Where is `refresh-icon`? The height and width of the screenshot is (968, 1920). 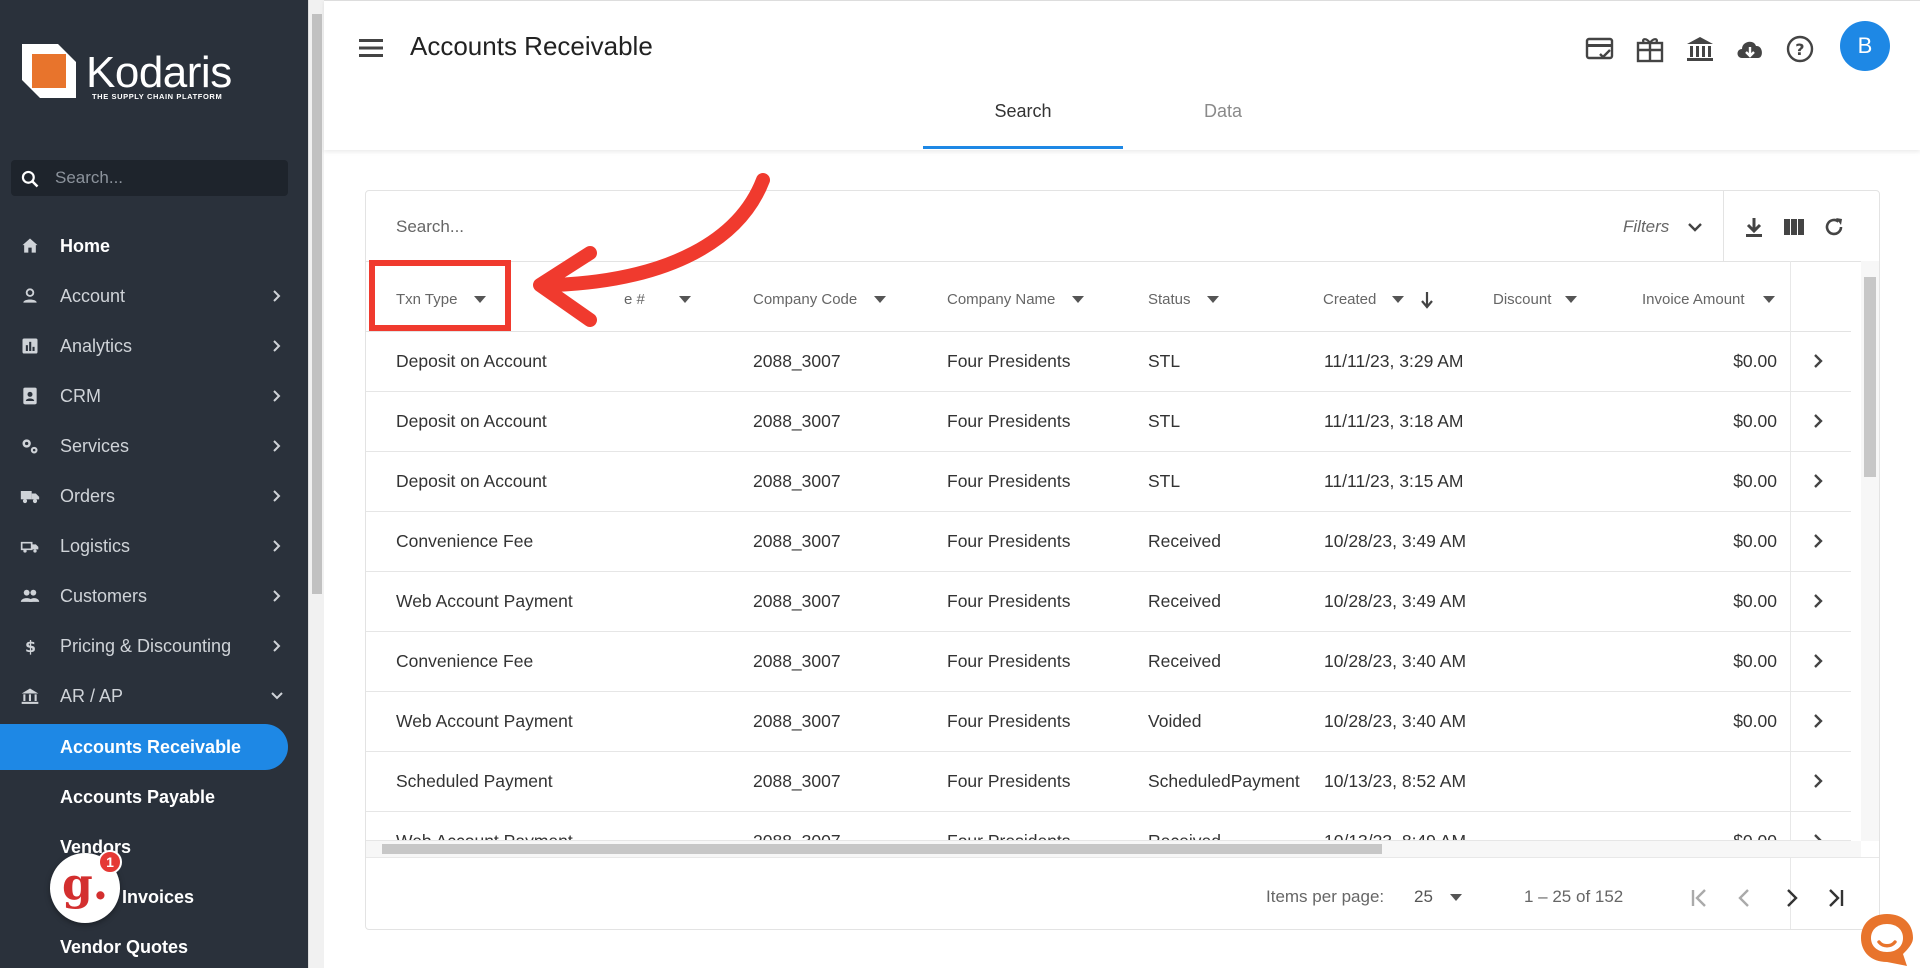 refresh-icon is located at coordinates (1834, 227).